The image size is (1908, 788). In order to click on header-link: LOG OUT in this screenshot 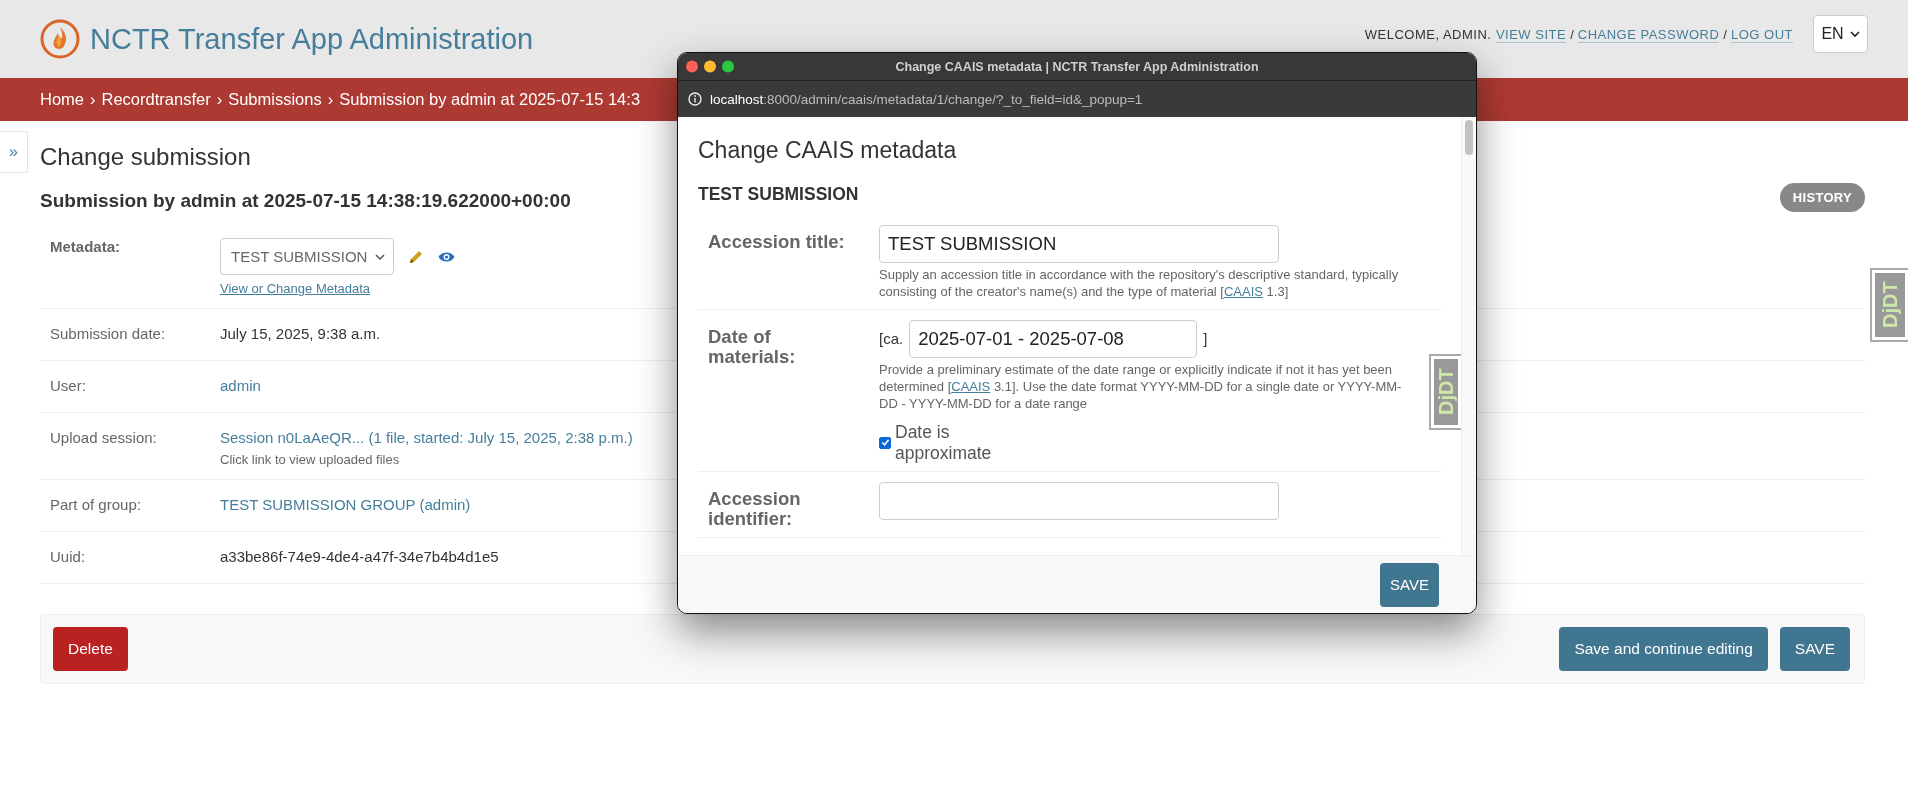, I will do `click(1762, 35)`.